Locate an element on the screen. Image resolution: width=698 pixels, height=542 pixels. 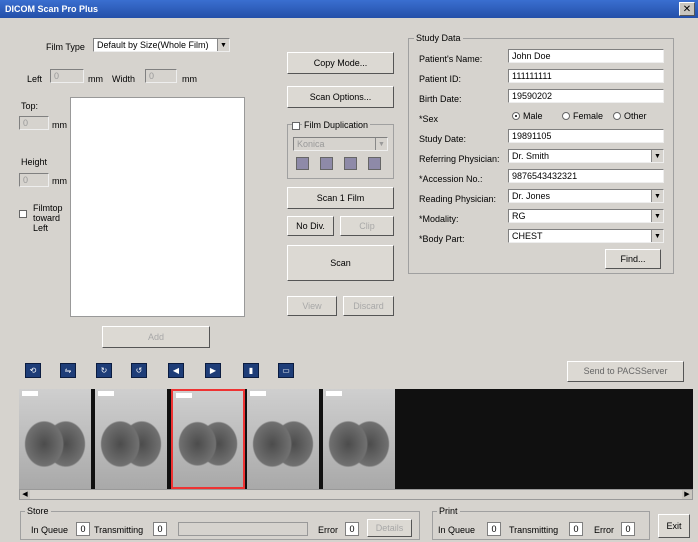
scan-1-film-button: Scan 1 Film is located at coordinates (340, 198).